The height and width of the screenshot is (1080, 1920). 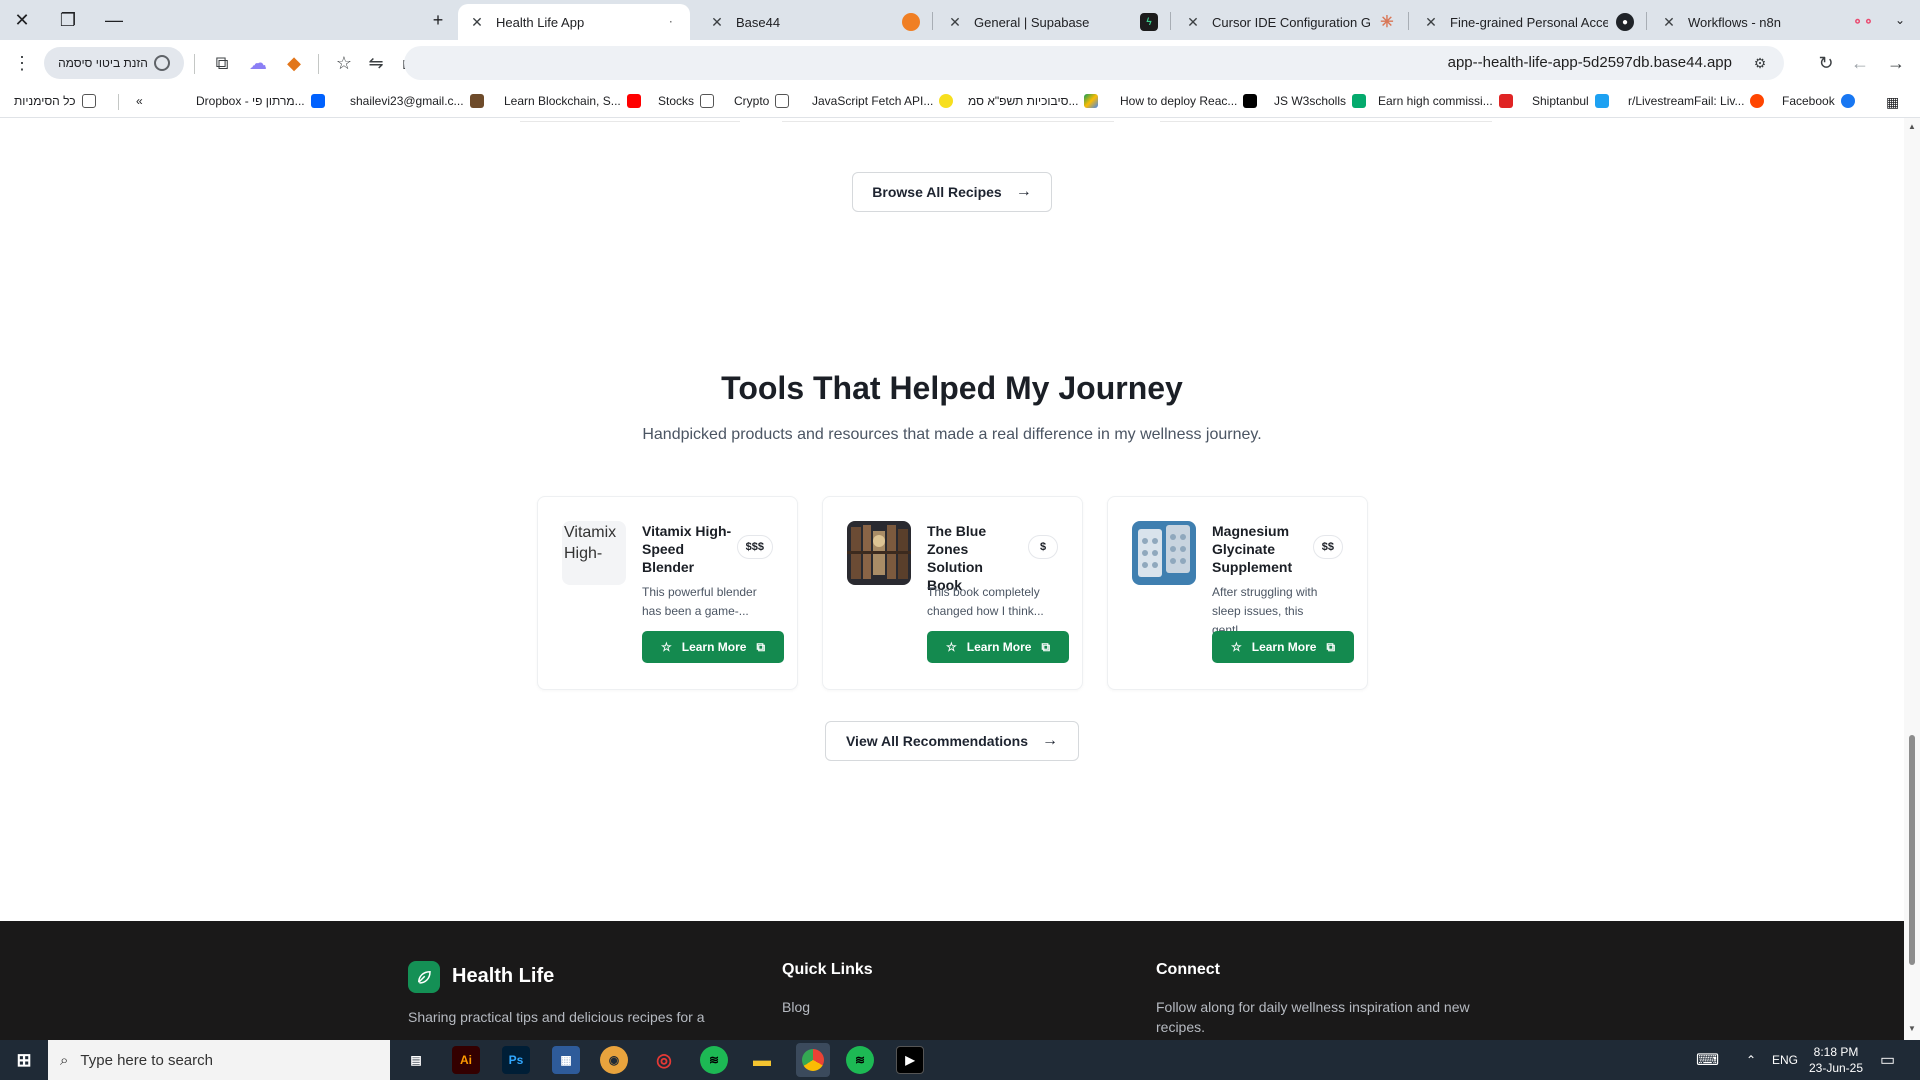 What do you see at coordinates (1912, 127) in the screenshot?
I see `scroll-up-icon: ▲` at bounding box center [1912, 127].